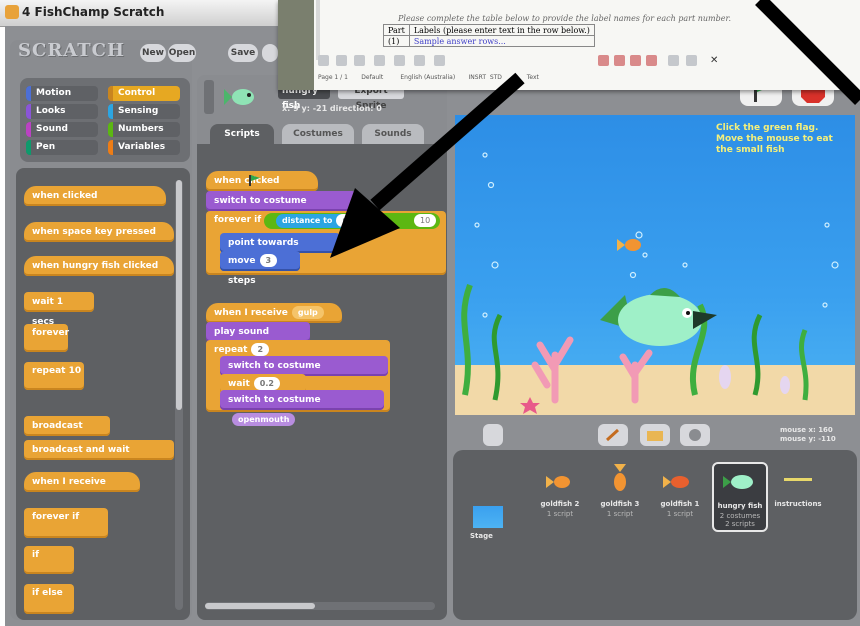 The width and height of the screenshot is (860, 626). Describe the element at coordinates (12, 12) in the screenshot. I see `scratch-app-icon` at that location.